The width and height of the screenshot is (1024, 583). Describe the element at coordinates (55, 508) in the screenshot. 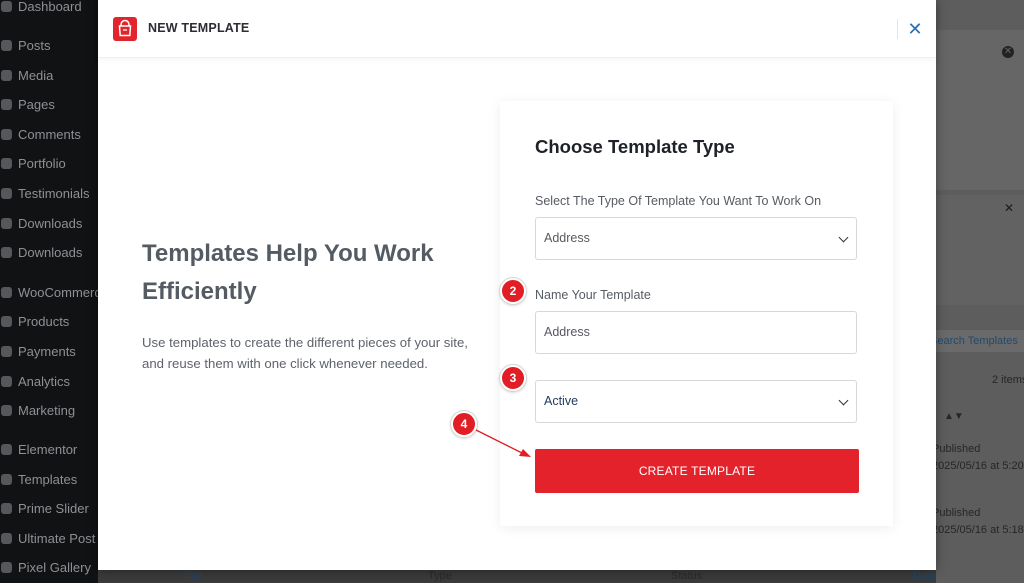

I see `sidebar-item-prime-slider: Prime Slider` at that location.